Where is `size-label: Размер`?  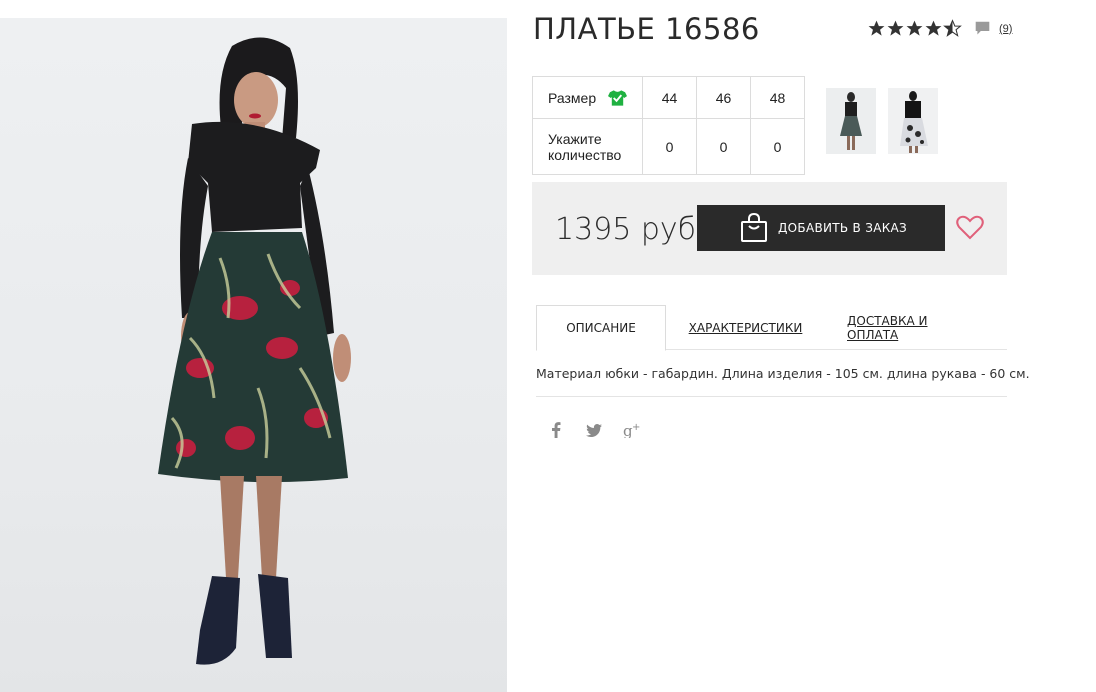
size-label: Размер is located at coordinates (572, 97).